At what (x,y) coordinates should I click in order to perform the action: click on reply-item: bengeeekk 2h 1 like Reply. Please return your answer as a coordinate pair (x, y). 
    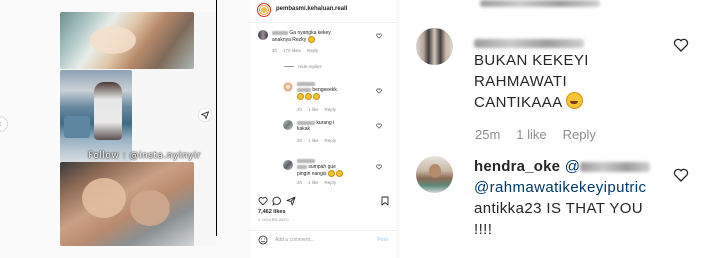
    Looking at the image, I should click on (323, 97).